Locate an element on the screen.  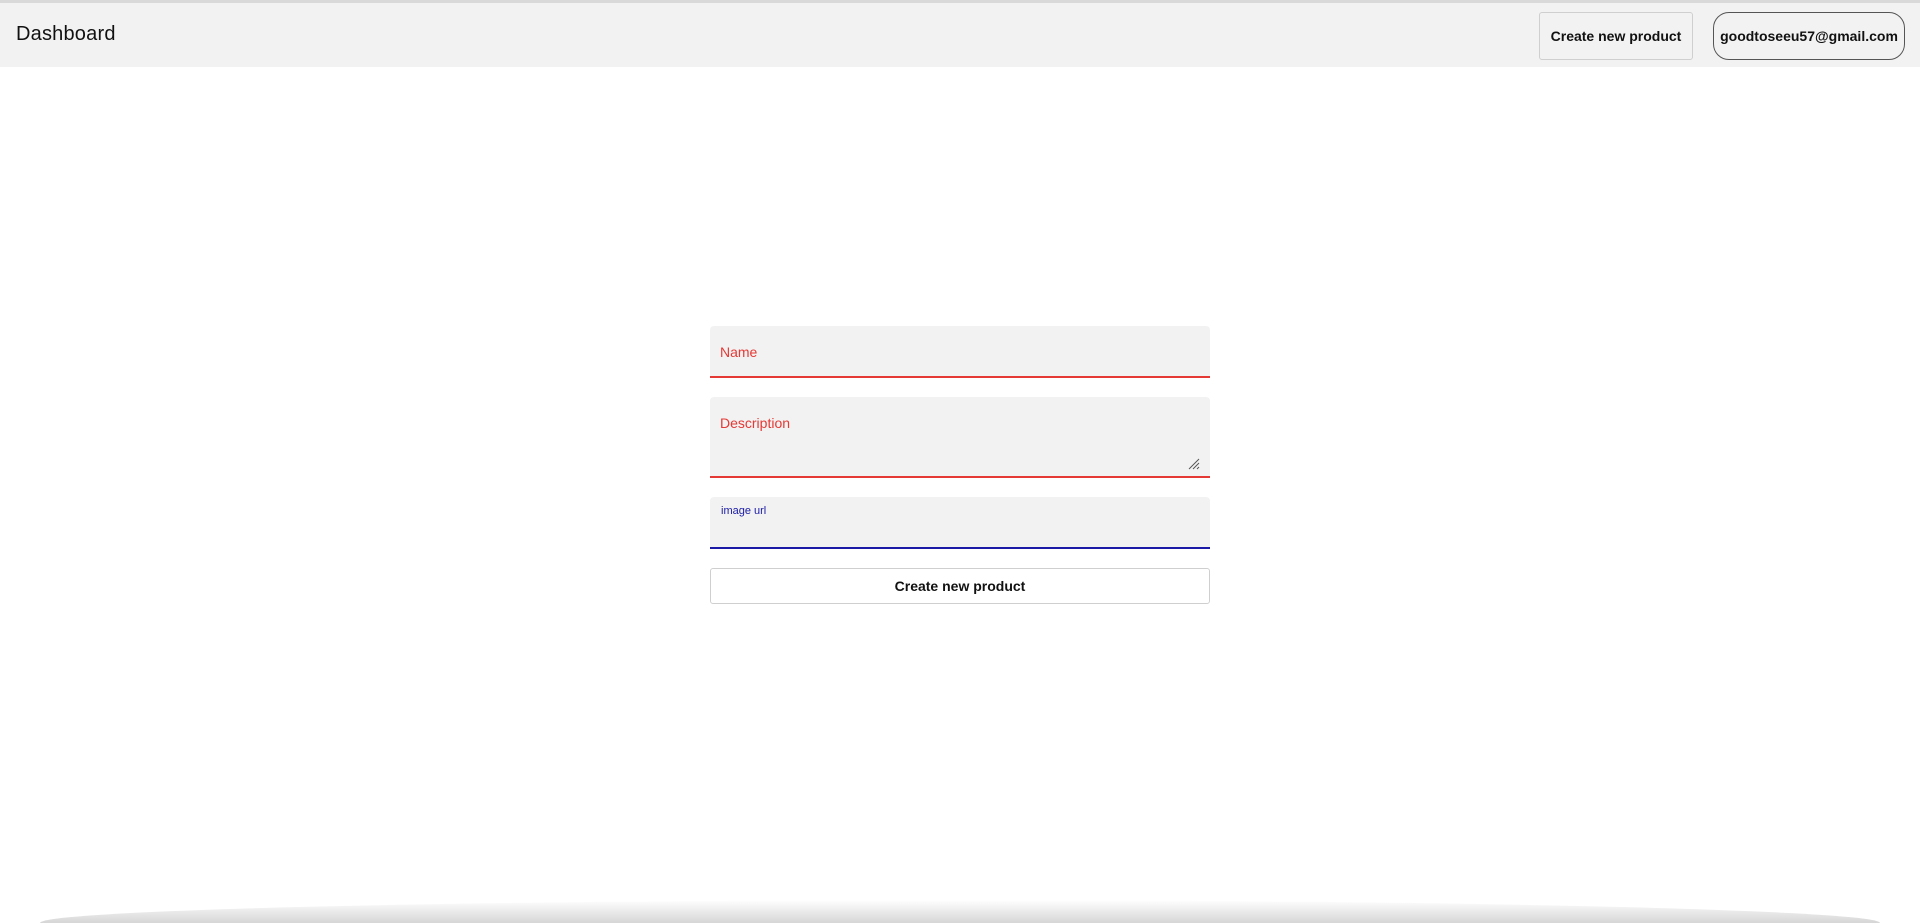
image-url-field: image url is located at coordinates (960, 523).